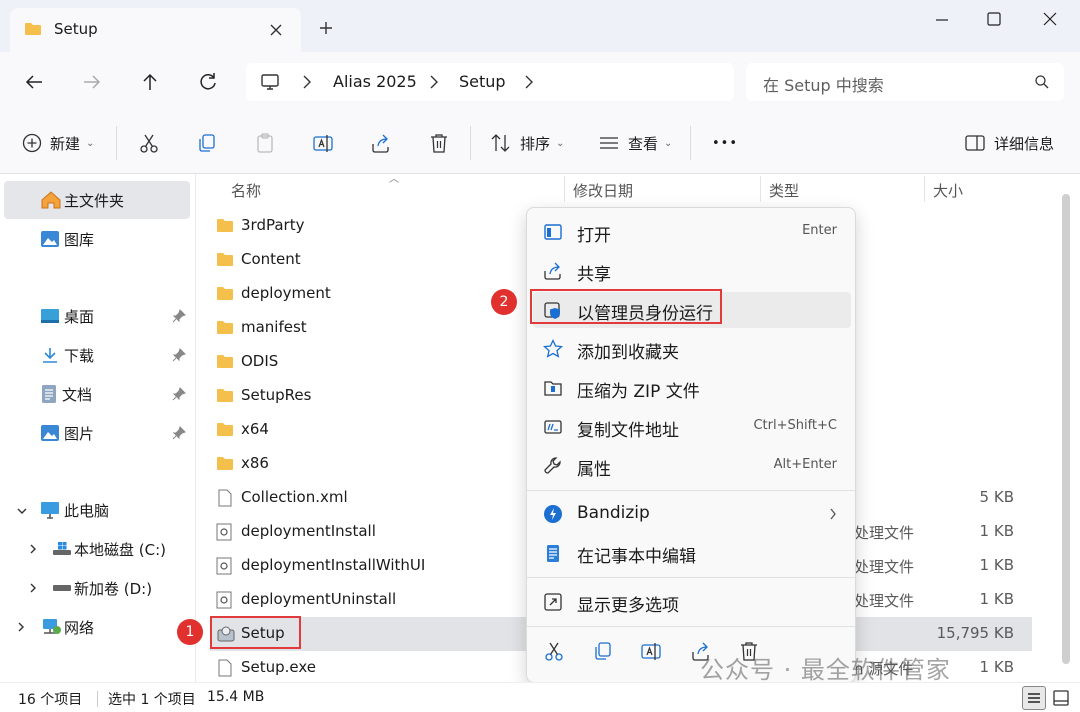 The height and width of the screenshot is (712, 1080). Describe the element at coordinates (905, 82) in the screenshot. I see `search-input: 在 Setup 中搜索` at that location.